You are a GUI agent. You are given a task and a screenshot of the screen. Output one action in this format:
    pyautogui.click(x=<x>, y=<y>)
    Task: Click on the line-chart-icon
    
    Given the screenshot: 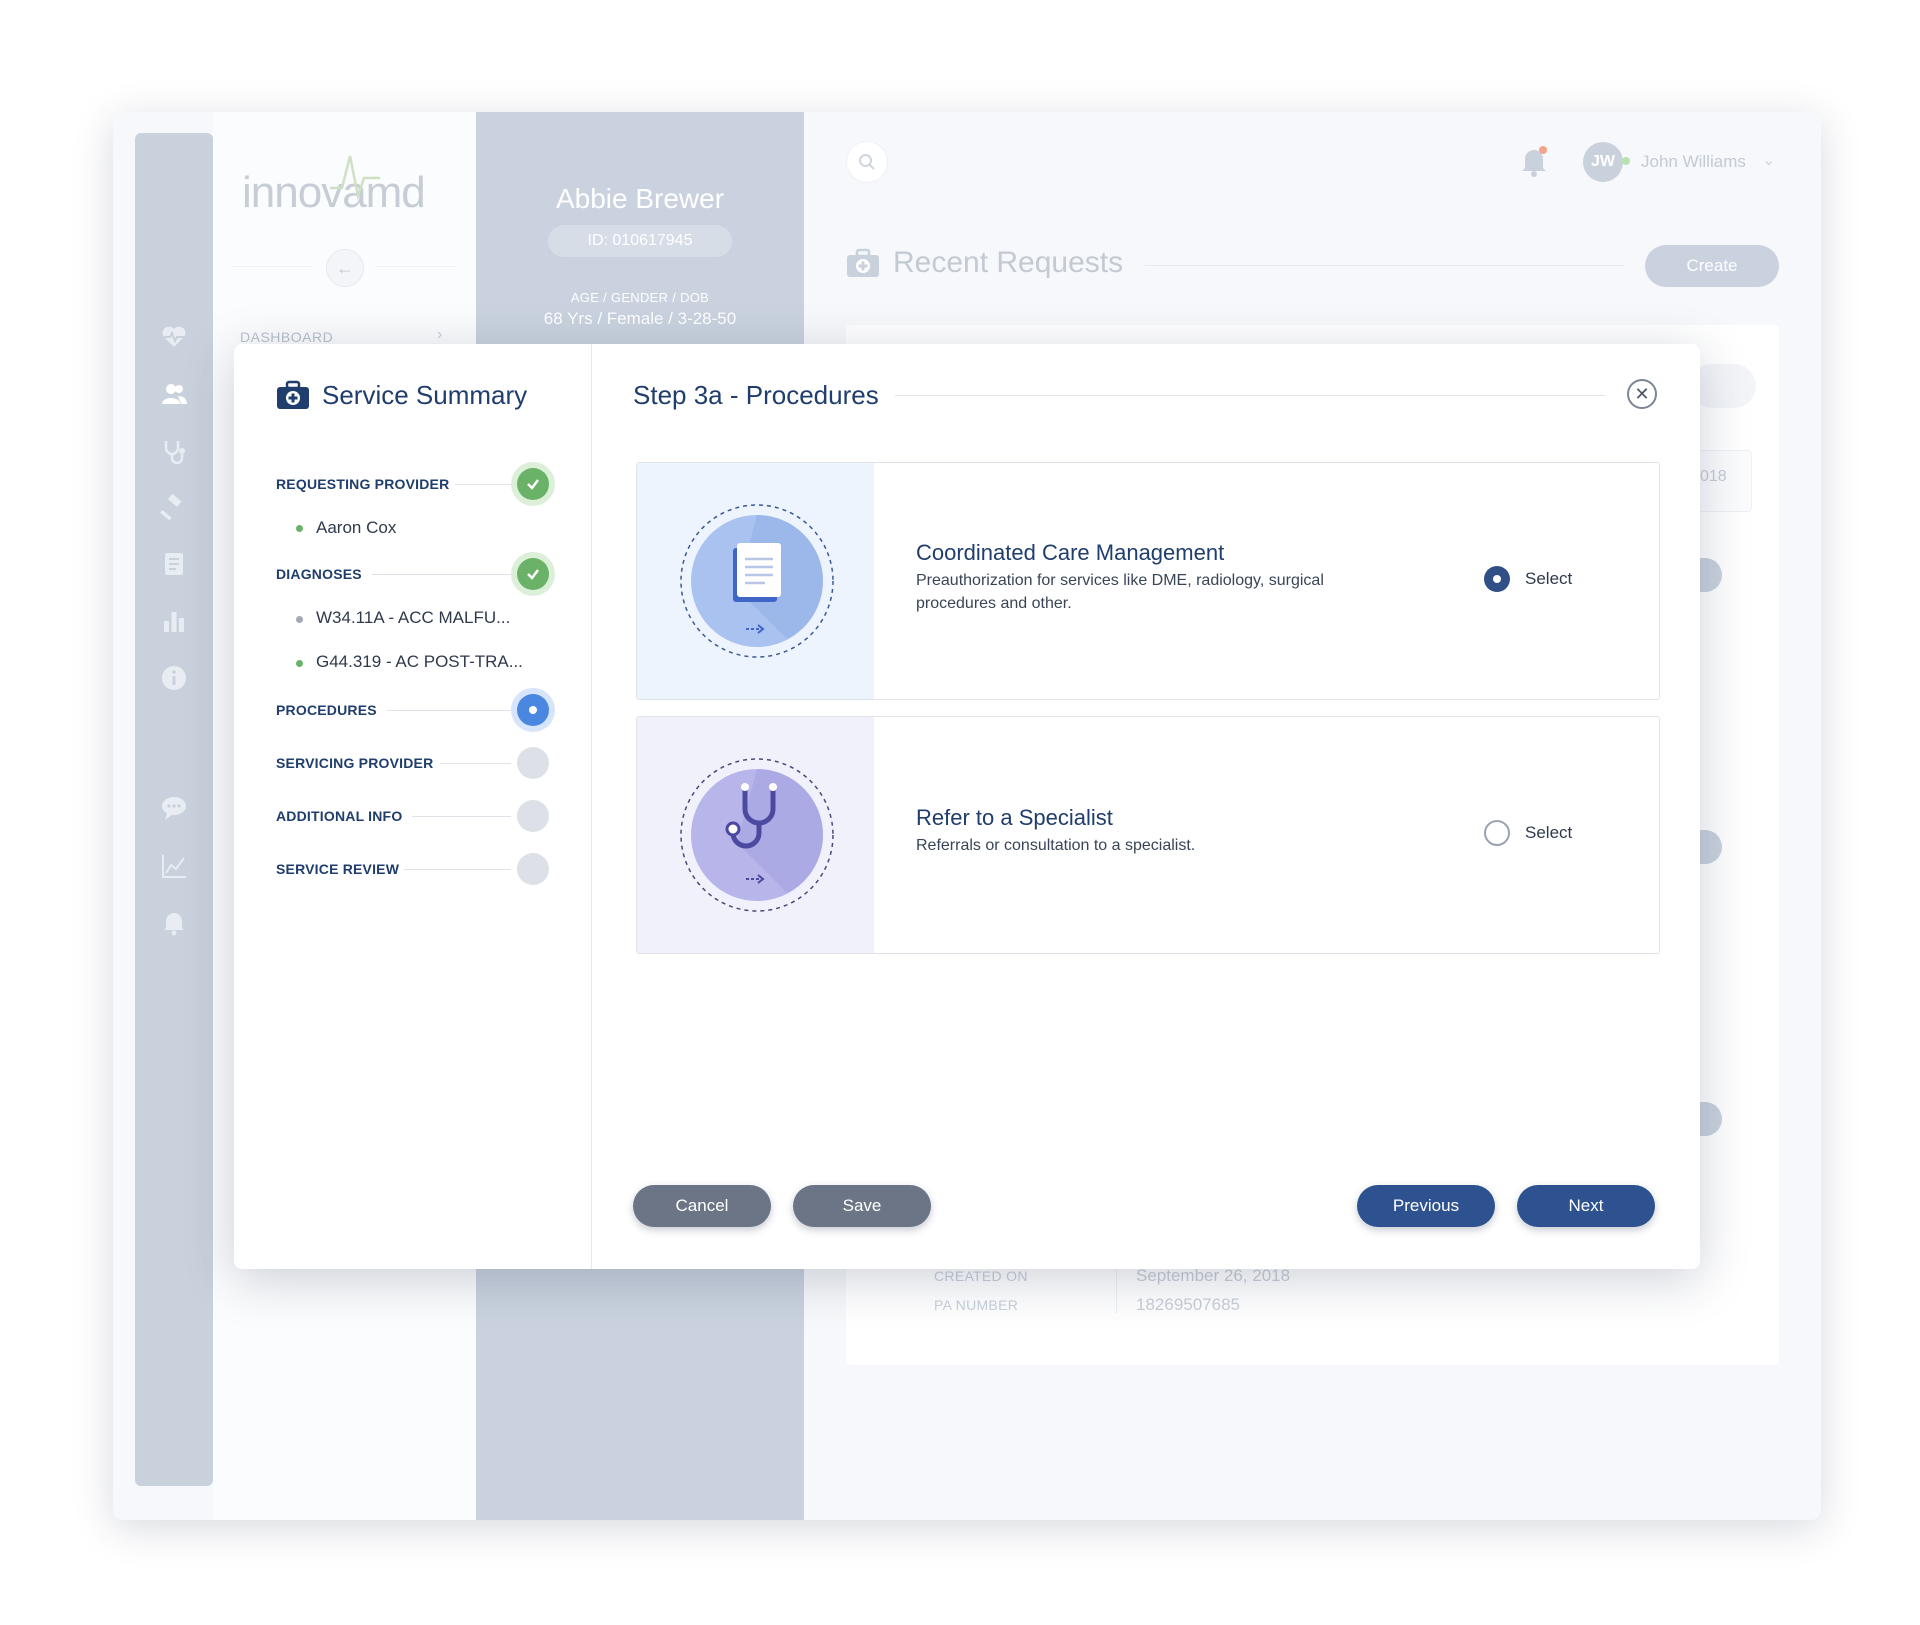 What is the action you would take?
    pyautogui.click(x=174, y=866)
    